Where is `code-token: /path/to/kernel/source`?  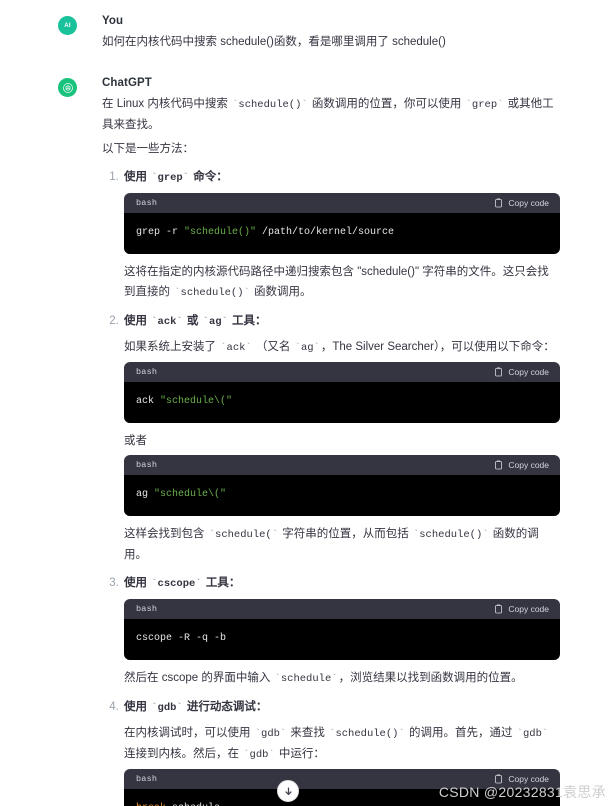 code-token: /path/to/kernel/source is located at coordinates (325, 232).